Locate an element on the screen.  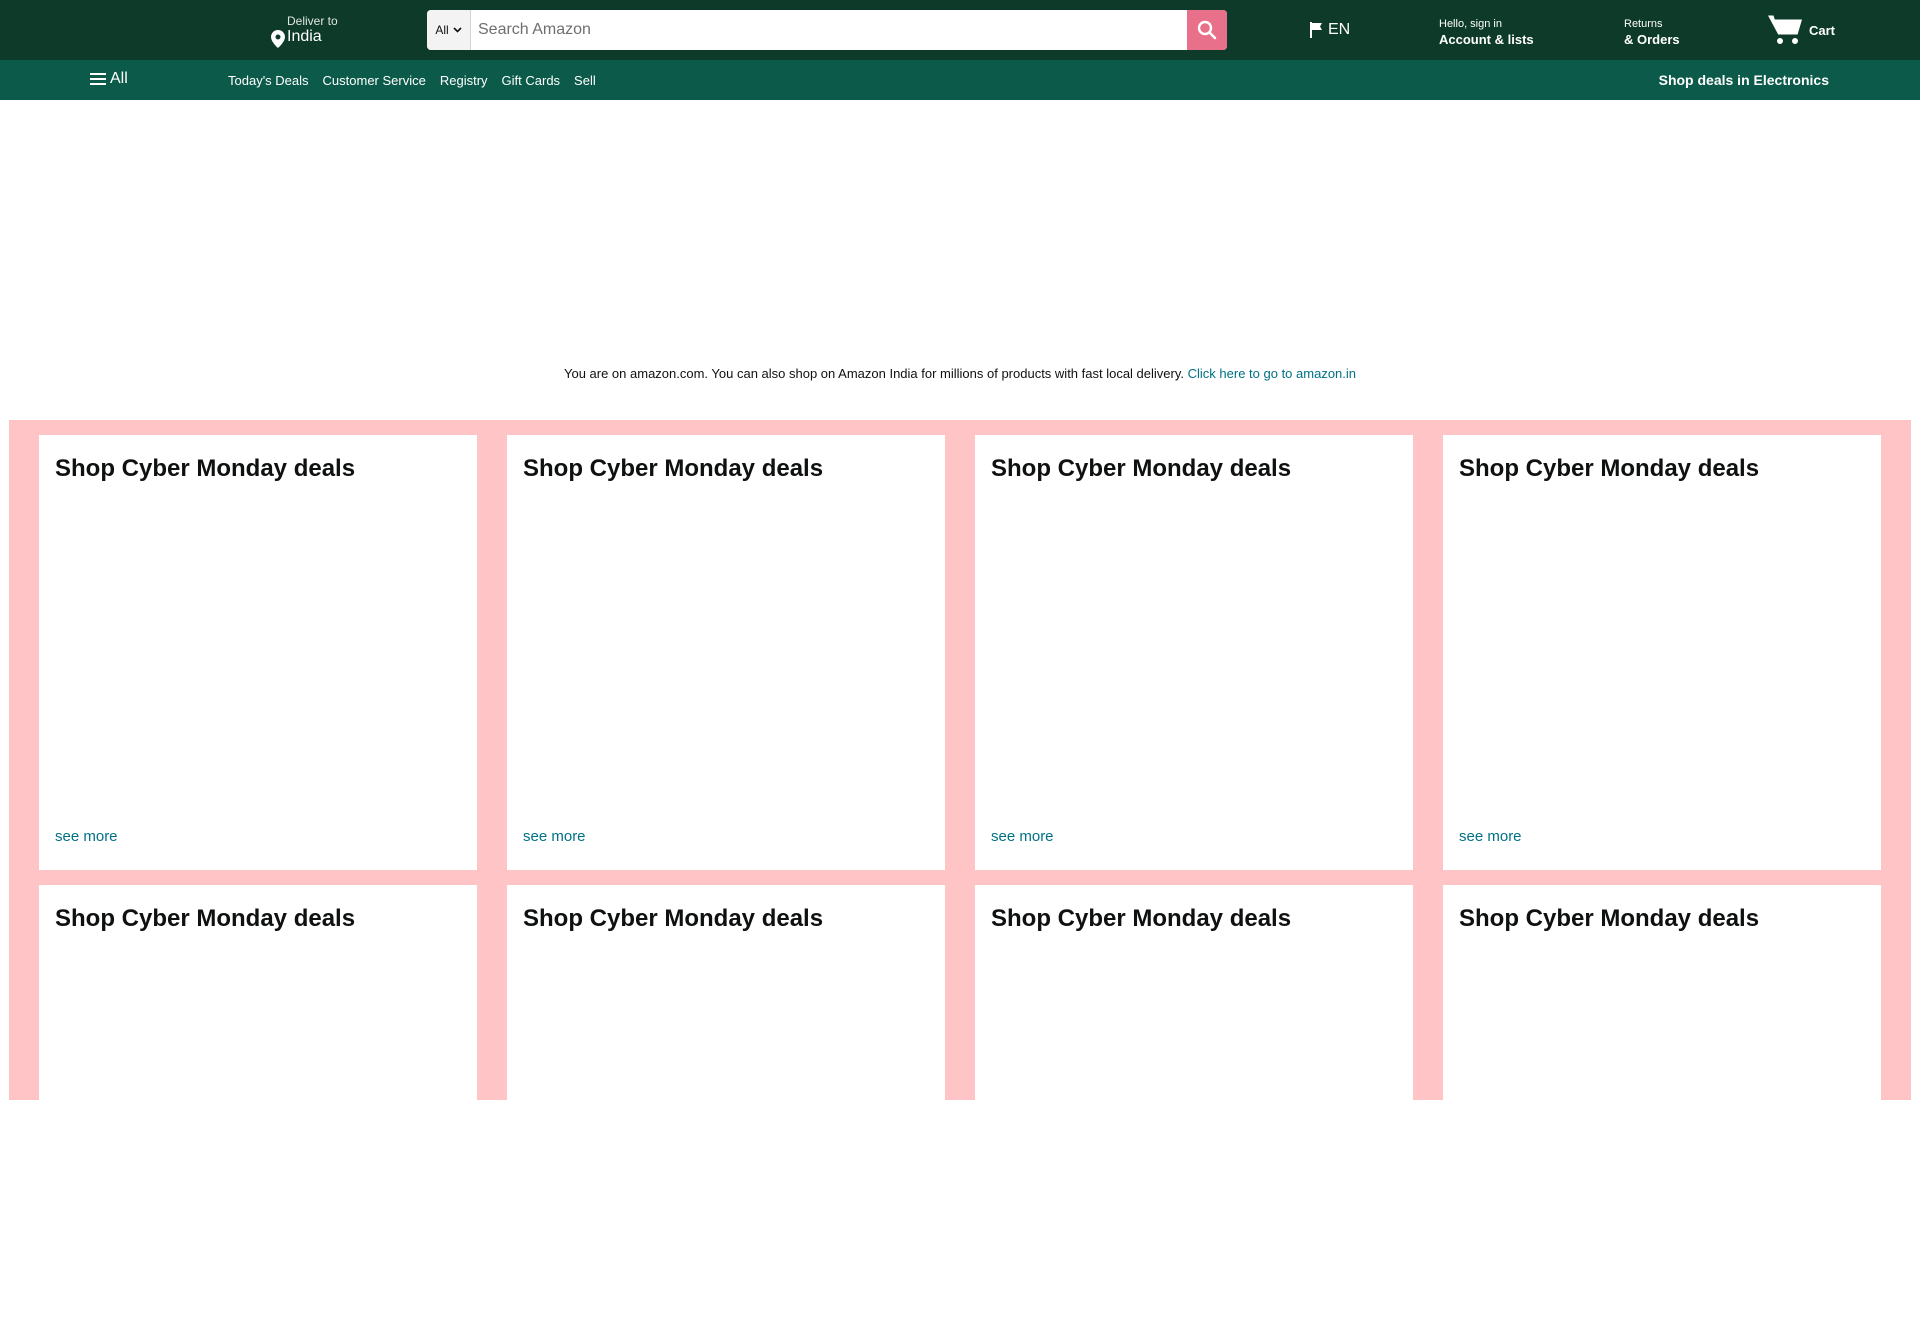
nav-link-customer-service: Customer Service is located at coordinates (374, 80).